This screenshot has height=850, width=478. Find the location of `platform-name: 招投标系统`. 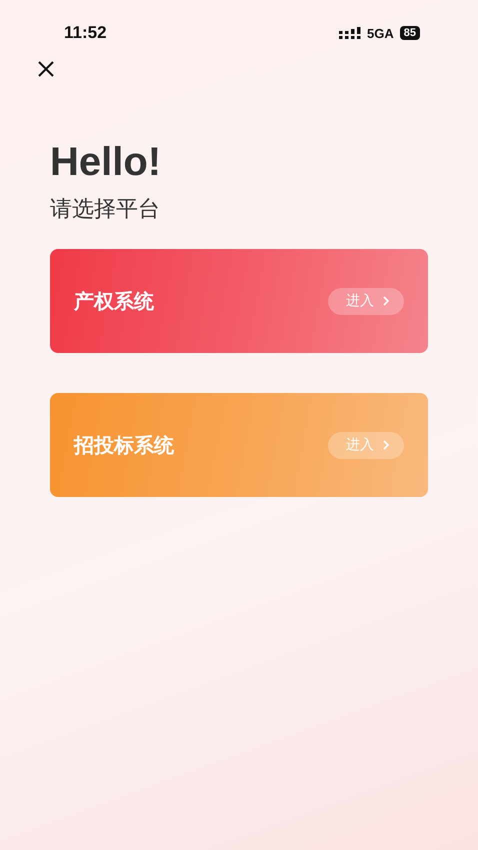

platform-name: 招投标系统 is located at coordinates (124, 446).